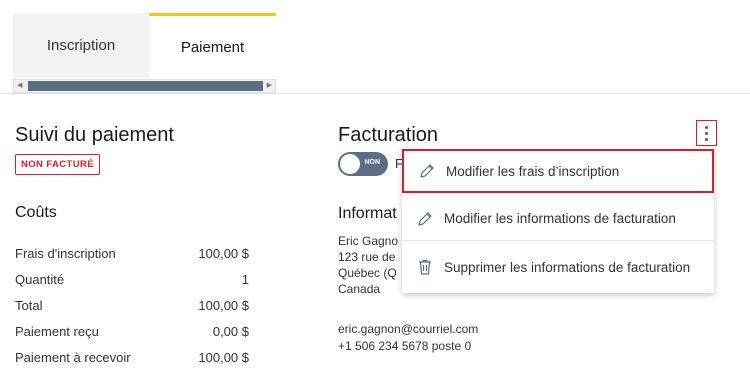 The width and height of the screenshot is (750, 387). Describe the element at coordinates (367, 257) in the screenshot. I see `address-line: 123 rue de` at that location.